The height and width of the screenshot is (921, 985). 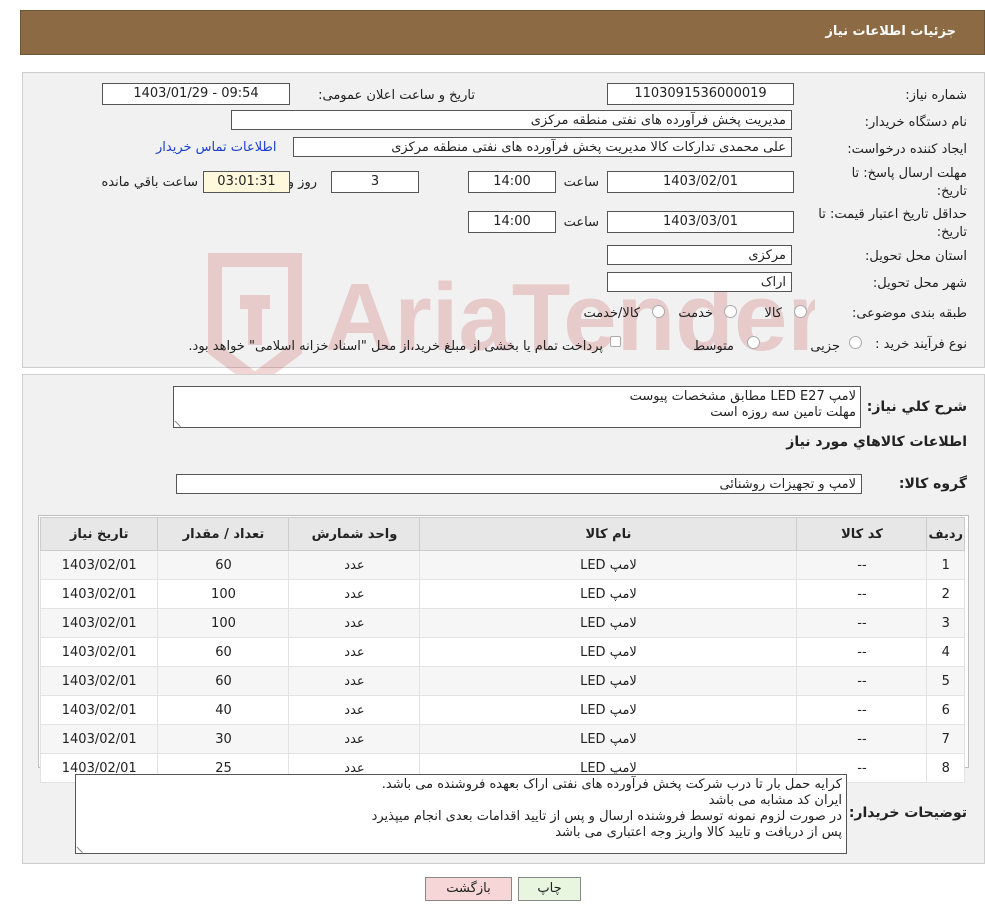 What do you see at coordinates (909, 173) in the screenshot?
I see `deadline-label-line1: مهلت ارسال پاسخ: تا` at bounding box center [909, 173].